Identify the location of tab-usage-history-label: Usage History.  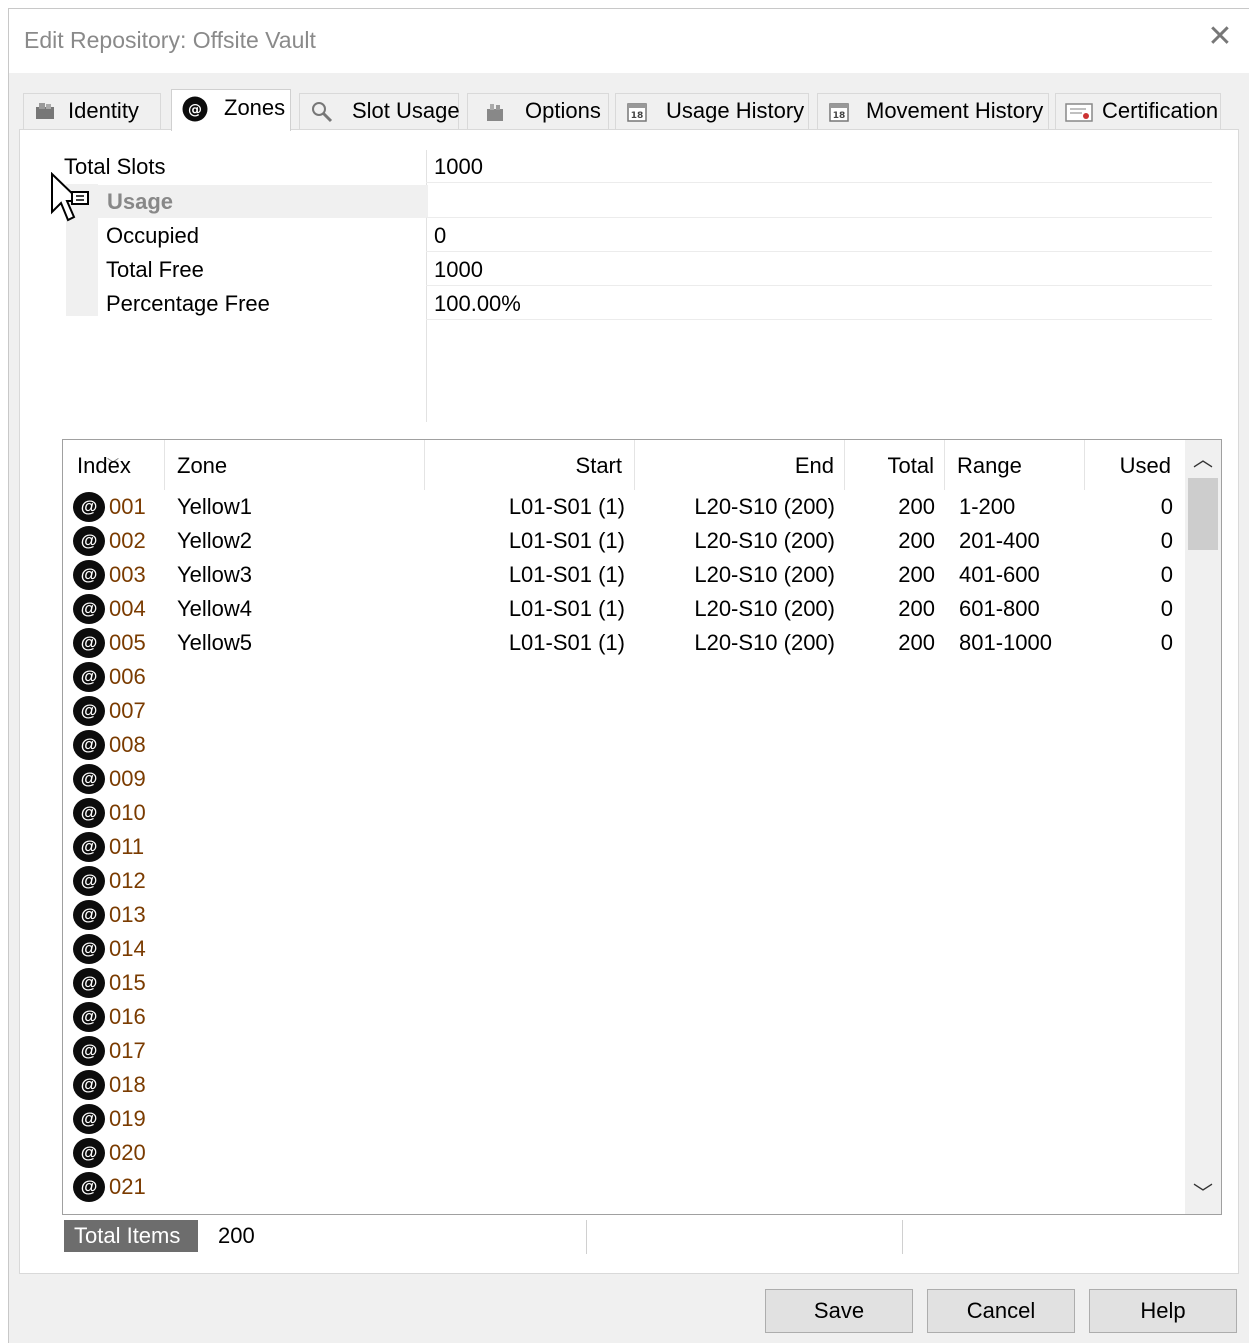
(735, 110).